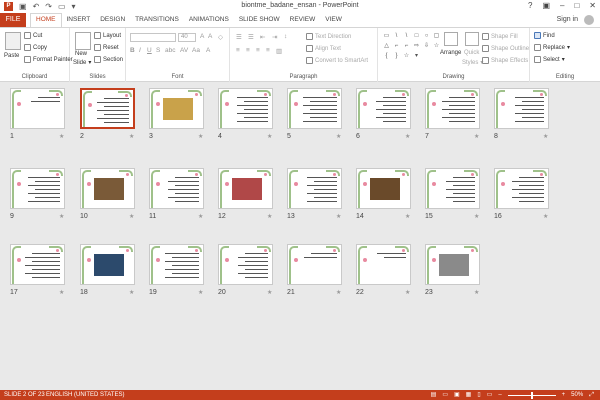  Describe the element at coordinates (33, 35) in the screenshot. I see `cut-button: Cut` at that location.